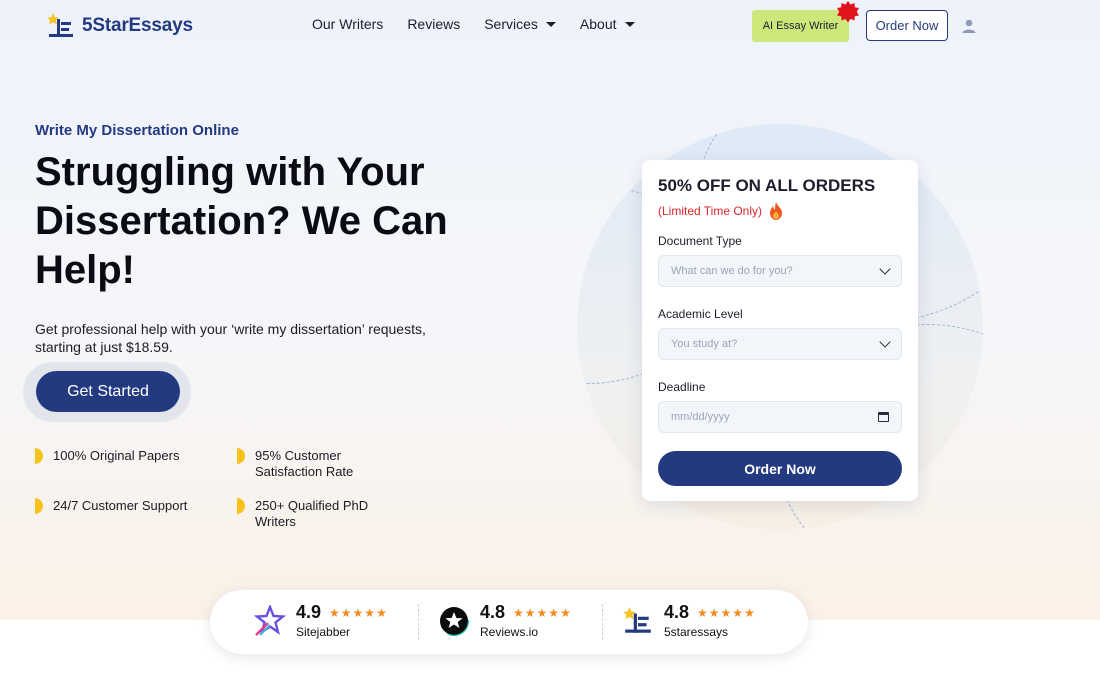 The width and height of the screenshot is (1100, 680). Describe the element at coordinates (304, 463) in the screenshot. I see `feature-label: 95% Customer Satisfaction Rate` at that location.